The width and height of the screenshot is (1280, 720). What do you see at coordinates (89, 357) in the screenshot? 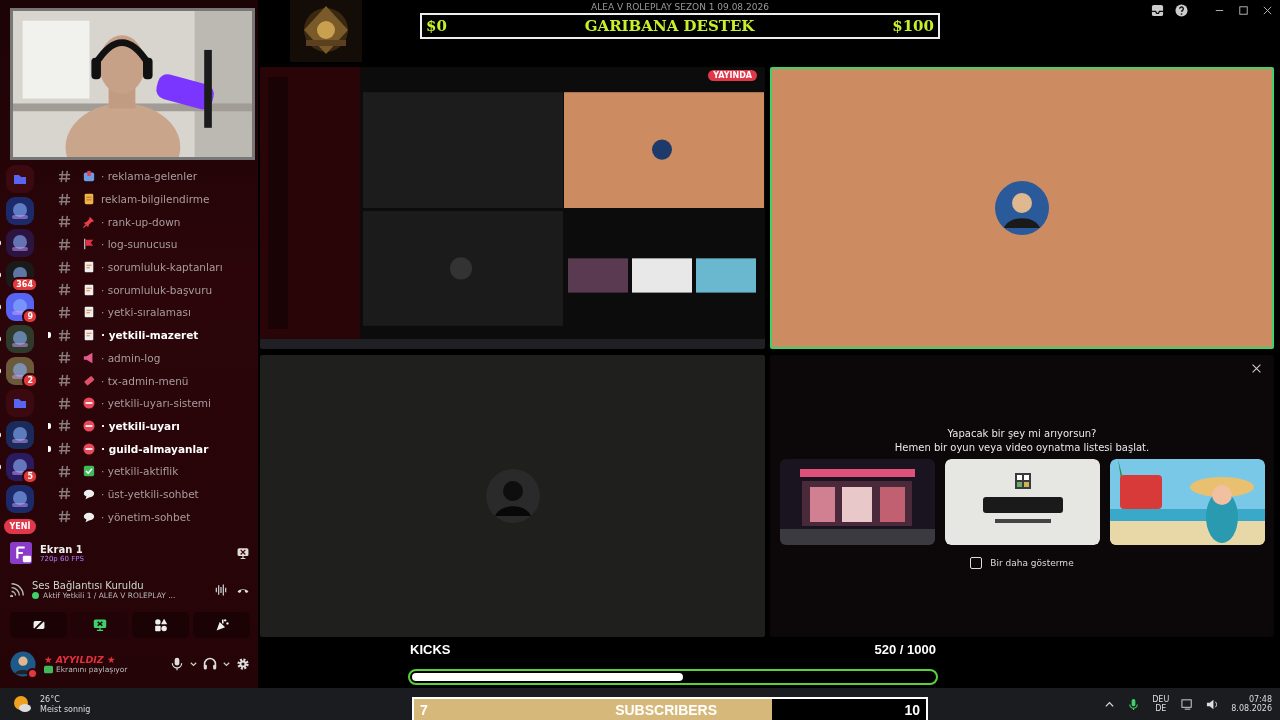
I see `megaphone-icon` at bounding box center [89, 357].